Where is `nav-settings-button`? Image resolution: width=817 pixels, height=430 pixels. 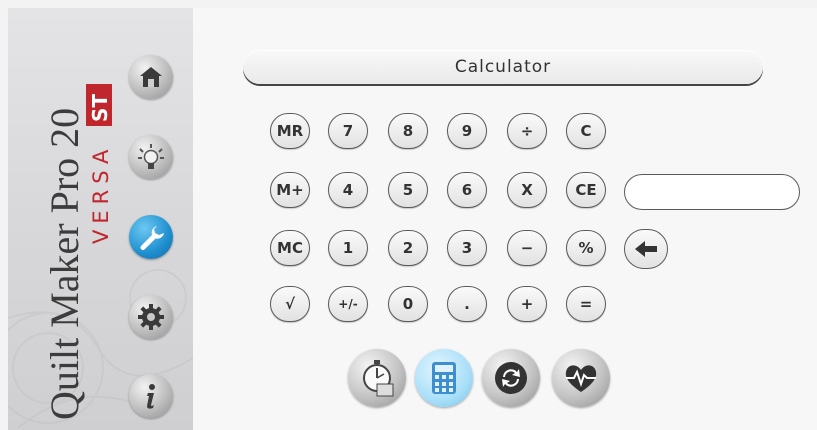
nav-settings-button is located at coordinates (151, 317).